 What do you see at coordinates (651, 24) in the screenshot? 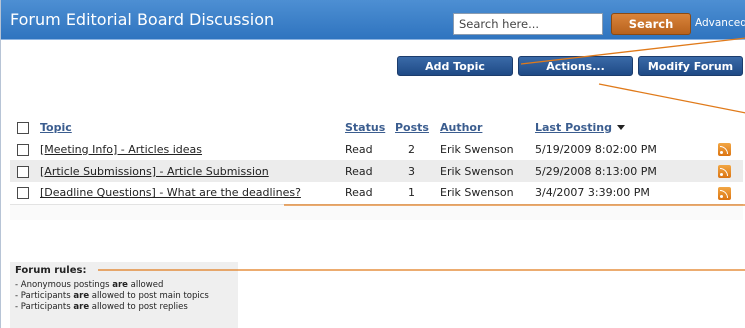
I see `search-button: Search` at bounding box center [651, 24].